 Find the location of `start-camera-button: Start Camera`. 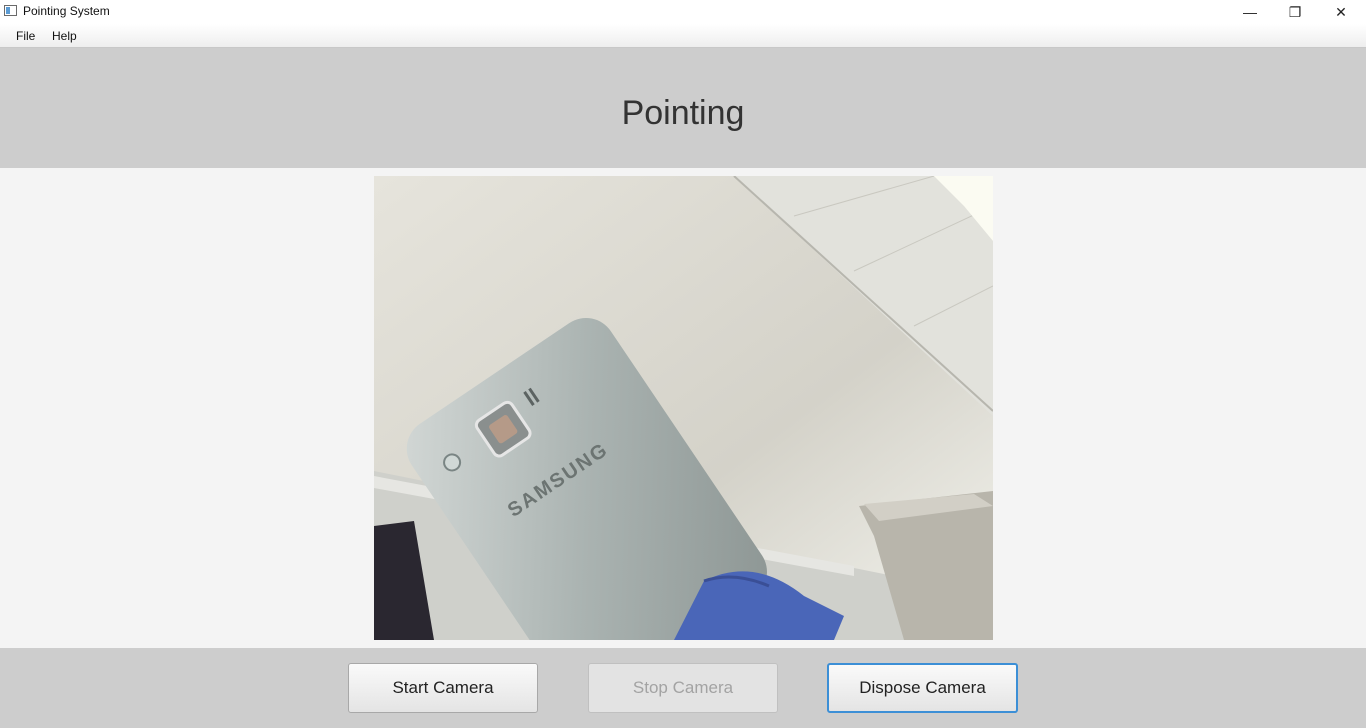

start-camera-button: Start Camera is located at coordinates (443, 688).